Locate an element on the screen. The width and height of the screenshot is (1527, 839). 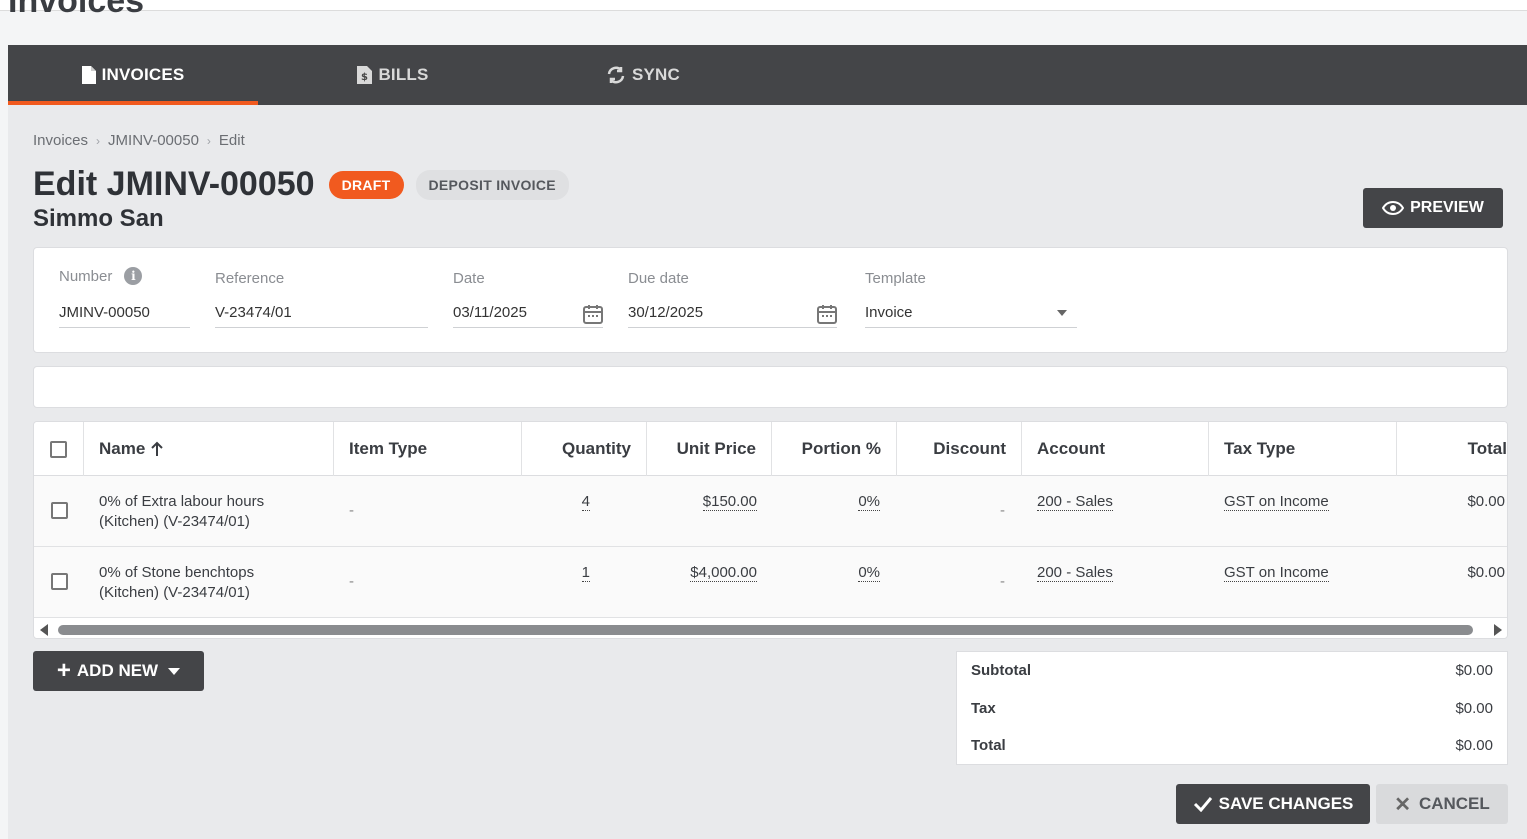
col-item-type: Item Type is located at coordinates (428, 449).